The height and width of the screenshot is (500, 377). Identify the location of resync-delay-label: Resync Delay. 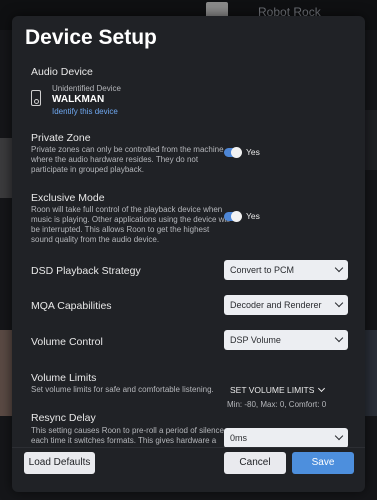
(63, 418).